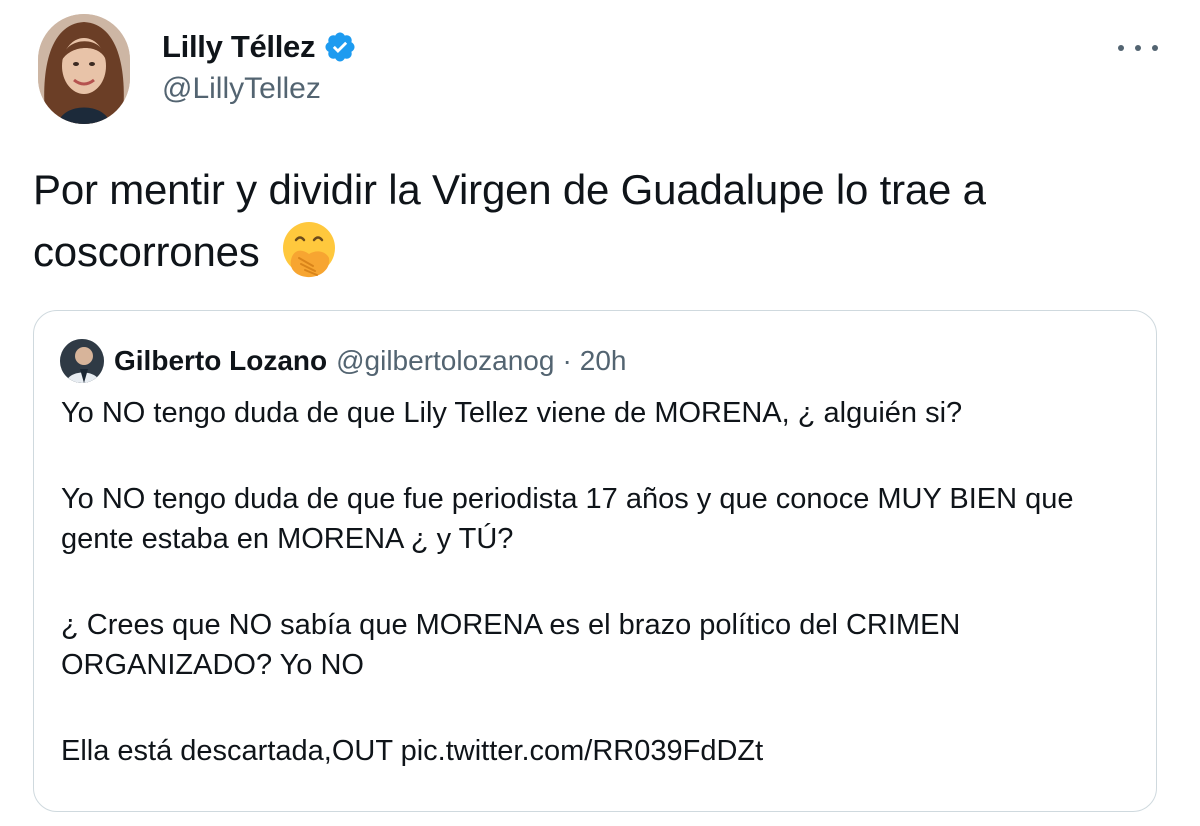  What do you see at coordinates (238, 47) in the screenshot?
I see `author-display-name: Lilly Téllez` at bounding box center [238, 47].